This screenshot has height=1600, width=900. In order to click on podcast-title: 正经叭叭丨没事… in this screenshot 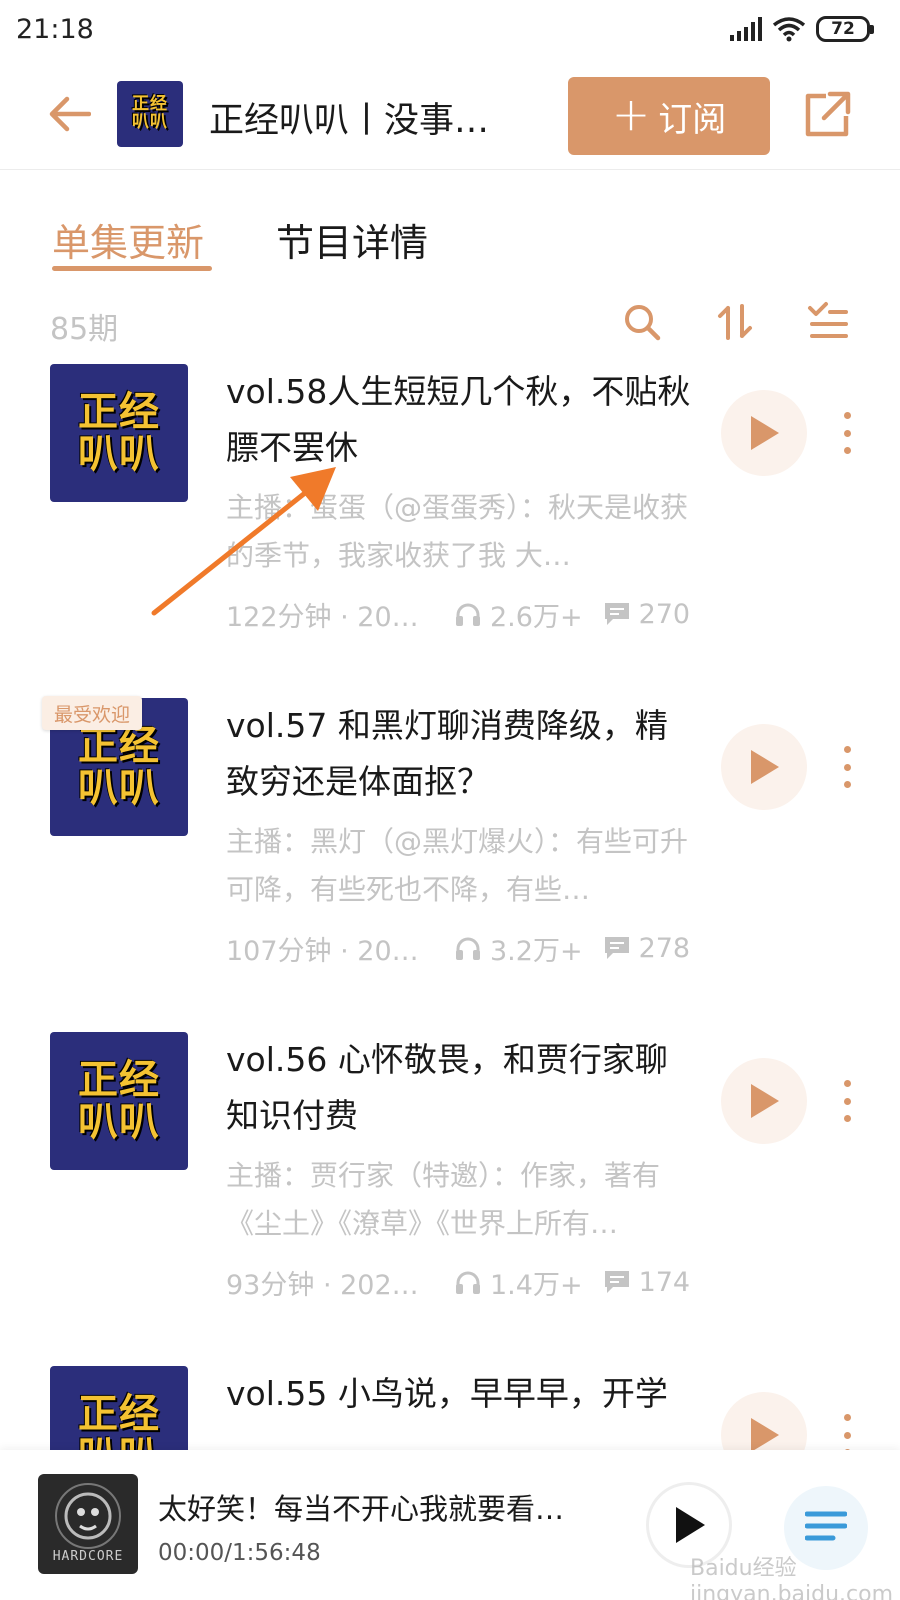, I will do `click(349, 121)`.